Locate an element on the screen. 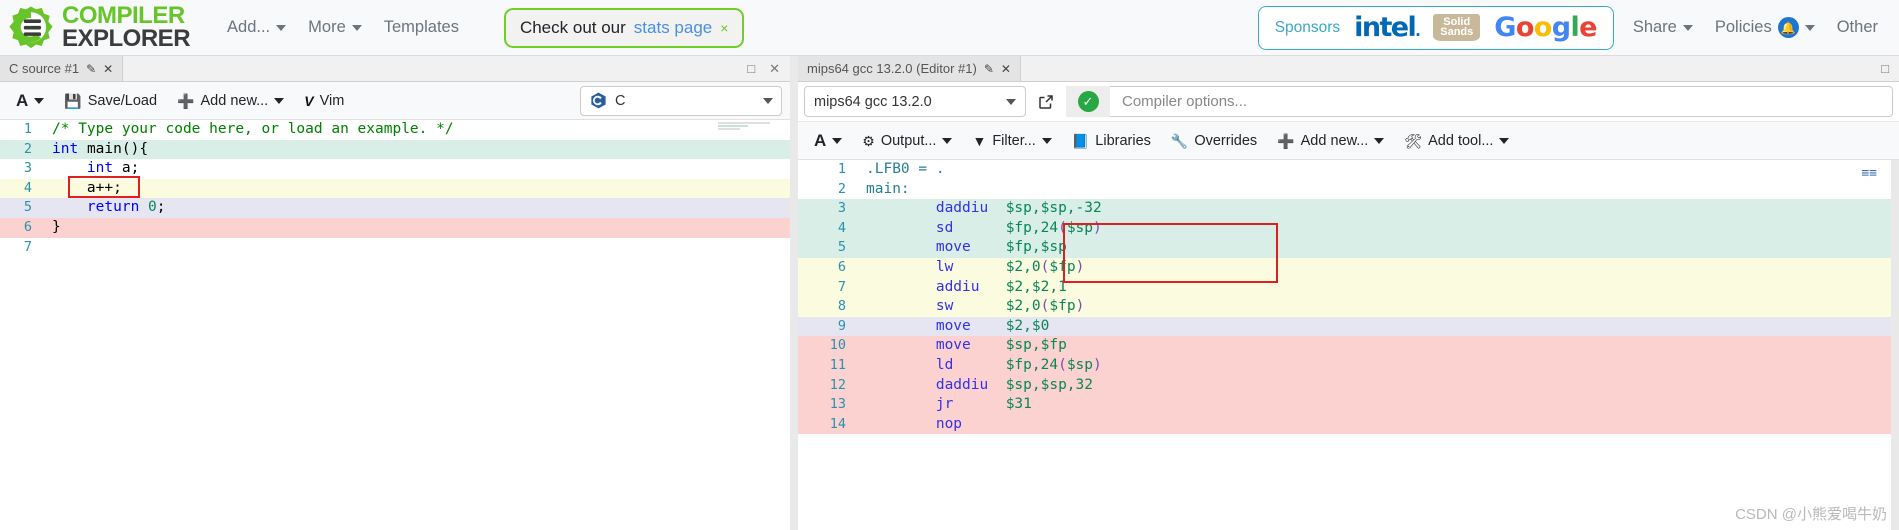 This screenshot has height=530, width=1899. book-icon: 📘 is located at coordinates (1080, 140).